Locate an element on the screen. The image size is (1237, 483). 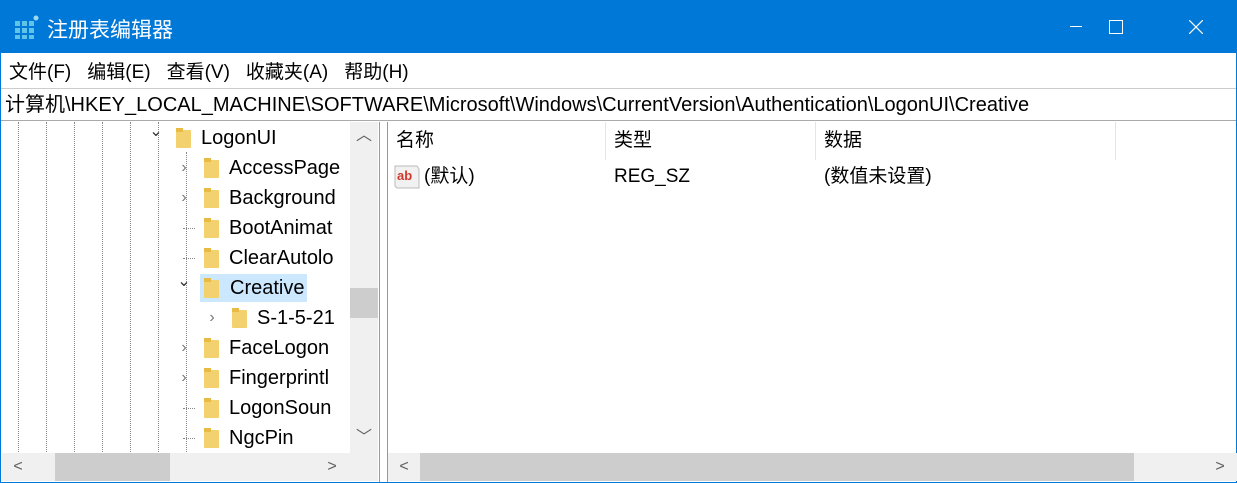
menu-view: 查看(V) is located at coordinates (198, 70).